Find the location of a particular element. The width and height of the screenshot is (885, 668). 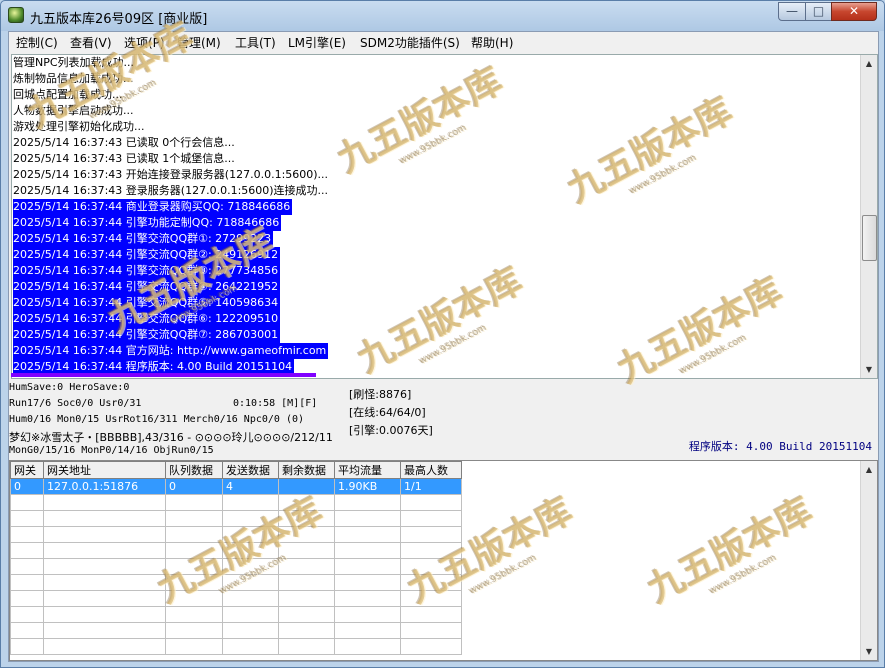

log-line: 2025/5/14 16:37:44 引擎交流QQ群④: 264221952 is located at coordinates (147, 287).